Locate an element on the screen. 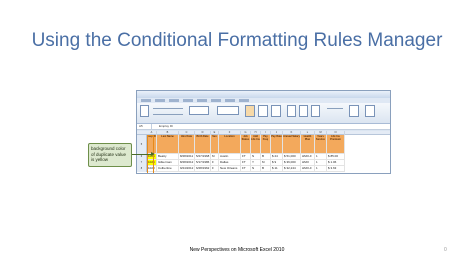 This screenshot has height=266, width=474. table-cell: $ 3.63 is located at coordinates (336, 169).